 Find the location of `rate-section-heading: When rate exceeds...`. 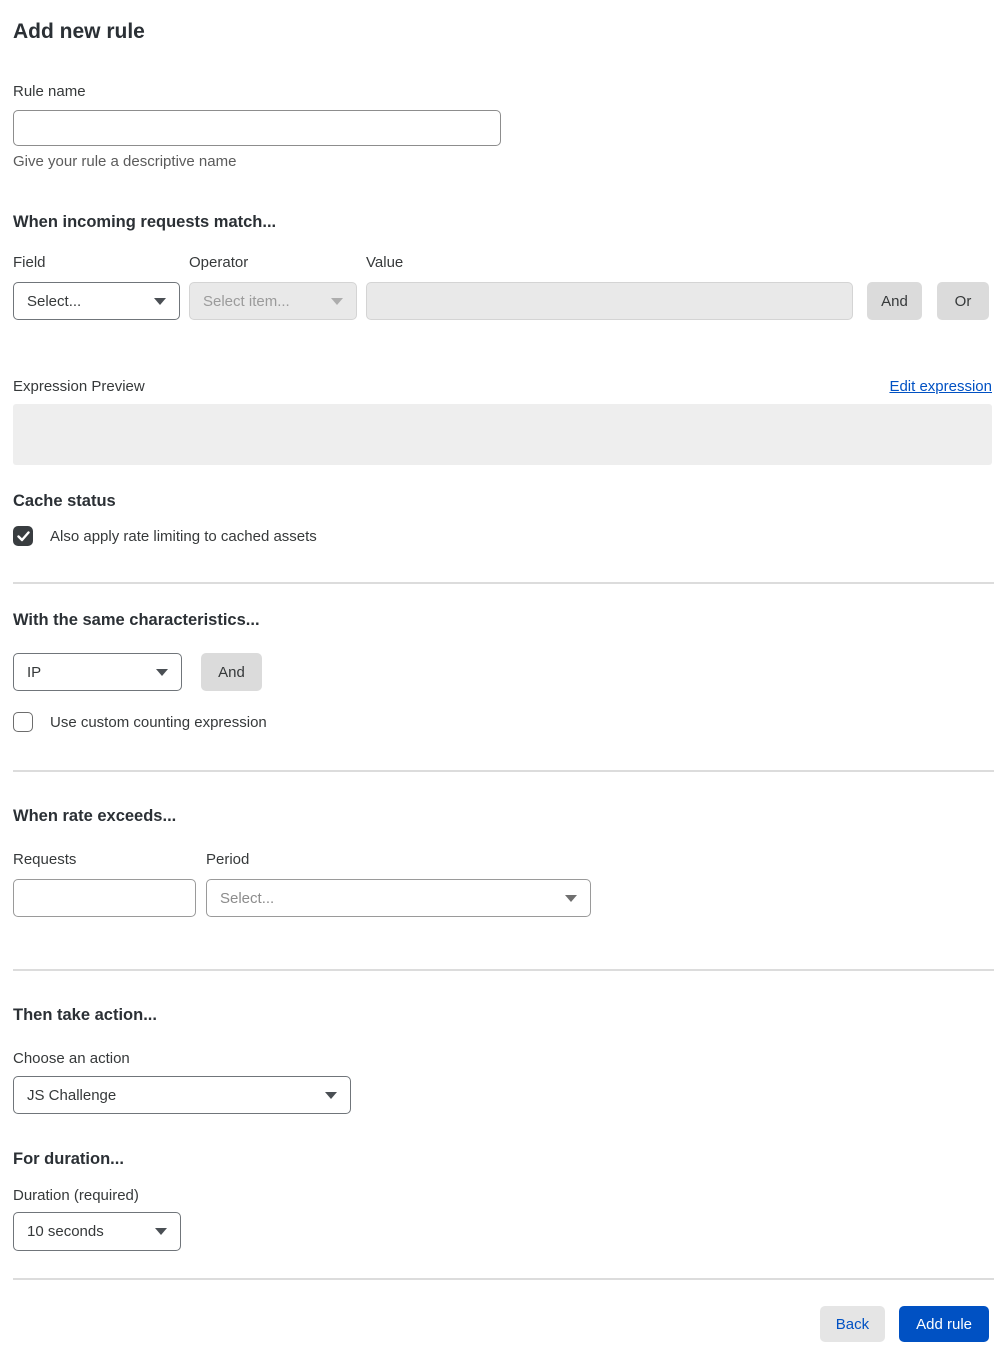

rate-section-heading: When rate exceeds... is located at coordinates (95, 816).